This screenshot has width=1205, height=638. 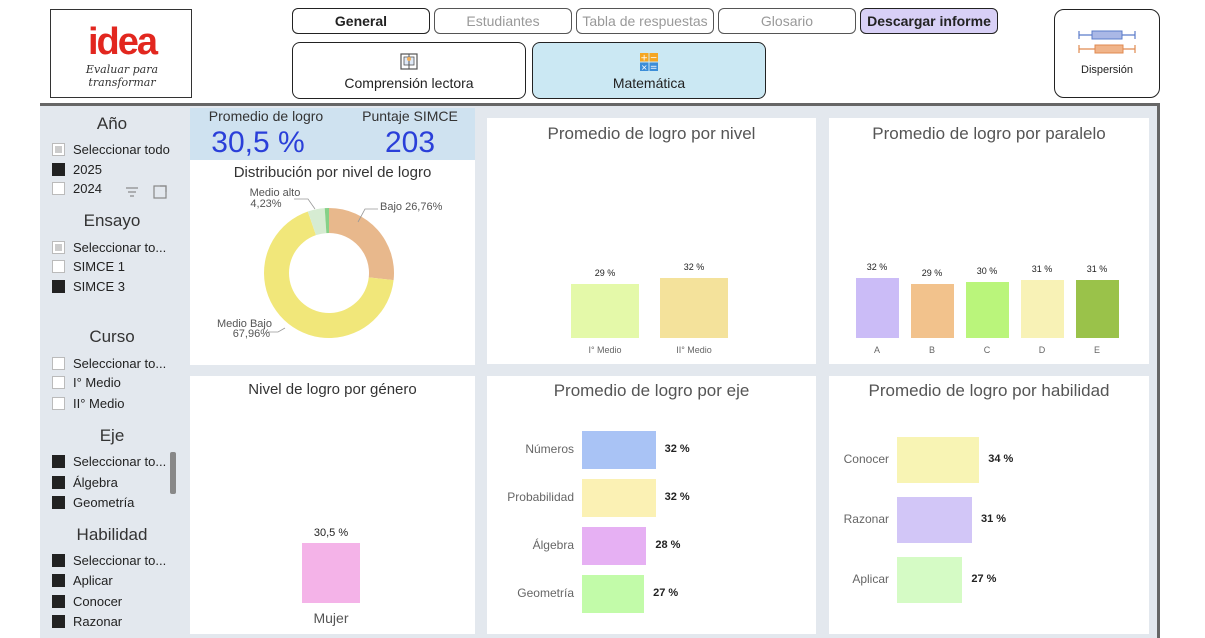 What do you see at coordinates (540, 497) in the screenshot?
I see `axis-tick-label: Probabilidad` at bounding box center [540, 497].